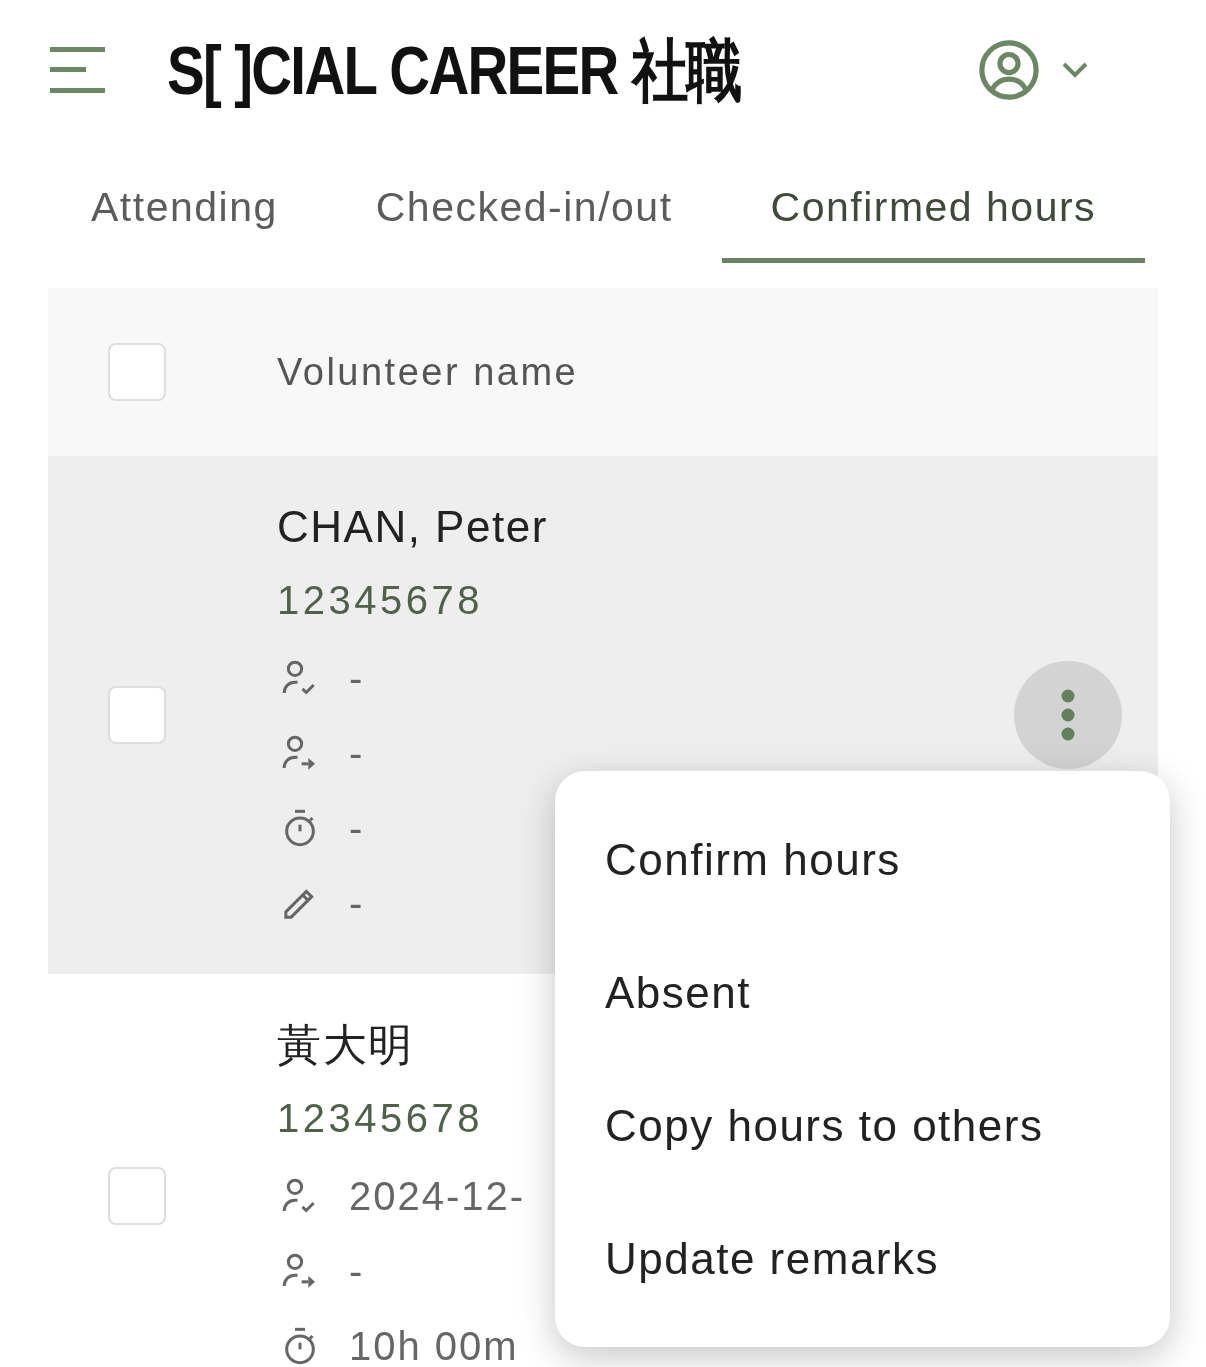 Image resolution: width=1206 pixels, height=1367 pixels. Describe the element at coordinates (437, 1195) in the screenshot. I see `detail-value: 2024-12-` at that location.